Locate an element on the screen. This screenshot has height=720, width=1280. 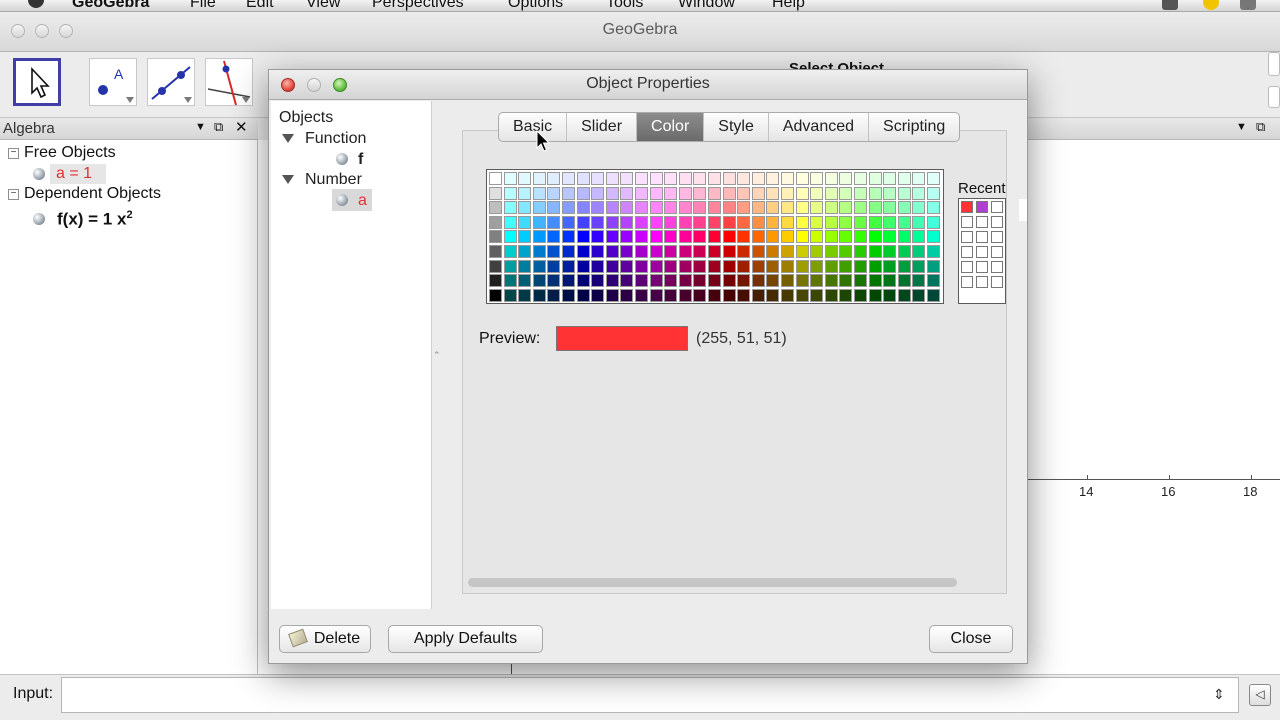
menu-perspectives: Perspectives is located at coordinates (418, 5).